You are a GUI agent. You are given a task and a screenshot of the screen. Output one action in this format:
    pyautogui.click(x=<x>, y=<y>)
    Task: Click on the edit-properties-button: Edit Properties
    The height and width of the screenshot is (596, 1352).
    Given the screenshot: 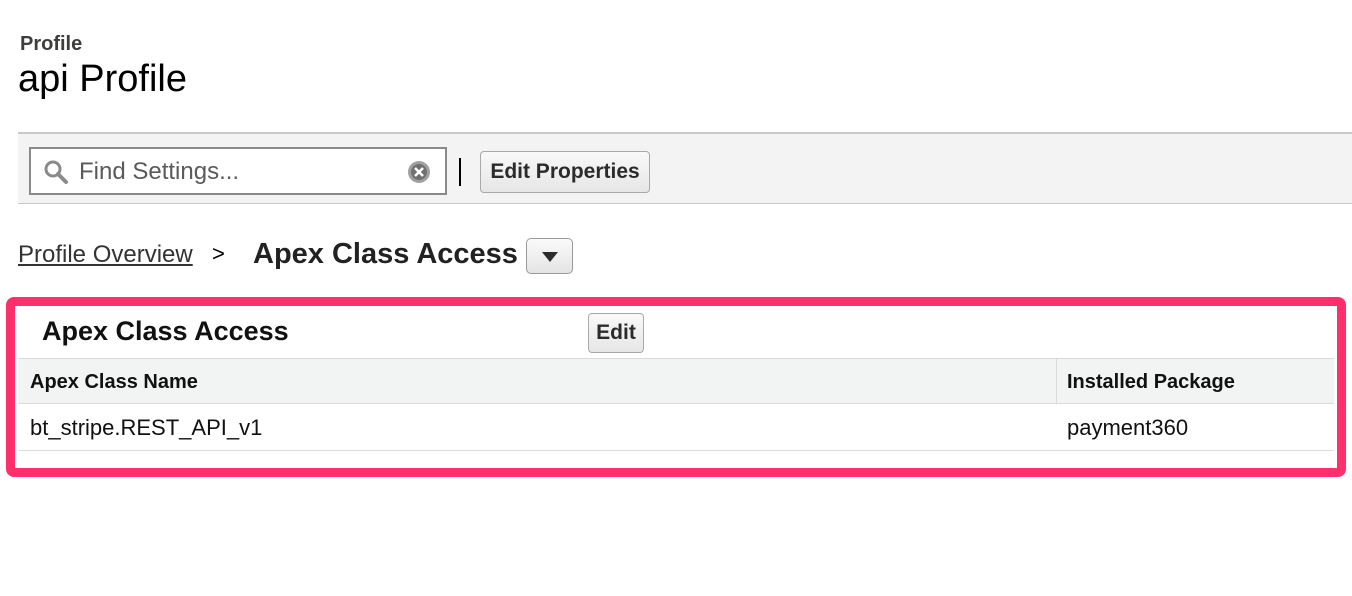 What is the action you would take?
    pyautogui.click(x=565, y=172)
    